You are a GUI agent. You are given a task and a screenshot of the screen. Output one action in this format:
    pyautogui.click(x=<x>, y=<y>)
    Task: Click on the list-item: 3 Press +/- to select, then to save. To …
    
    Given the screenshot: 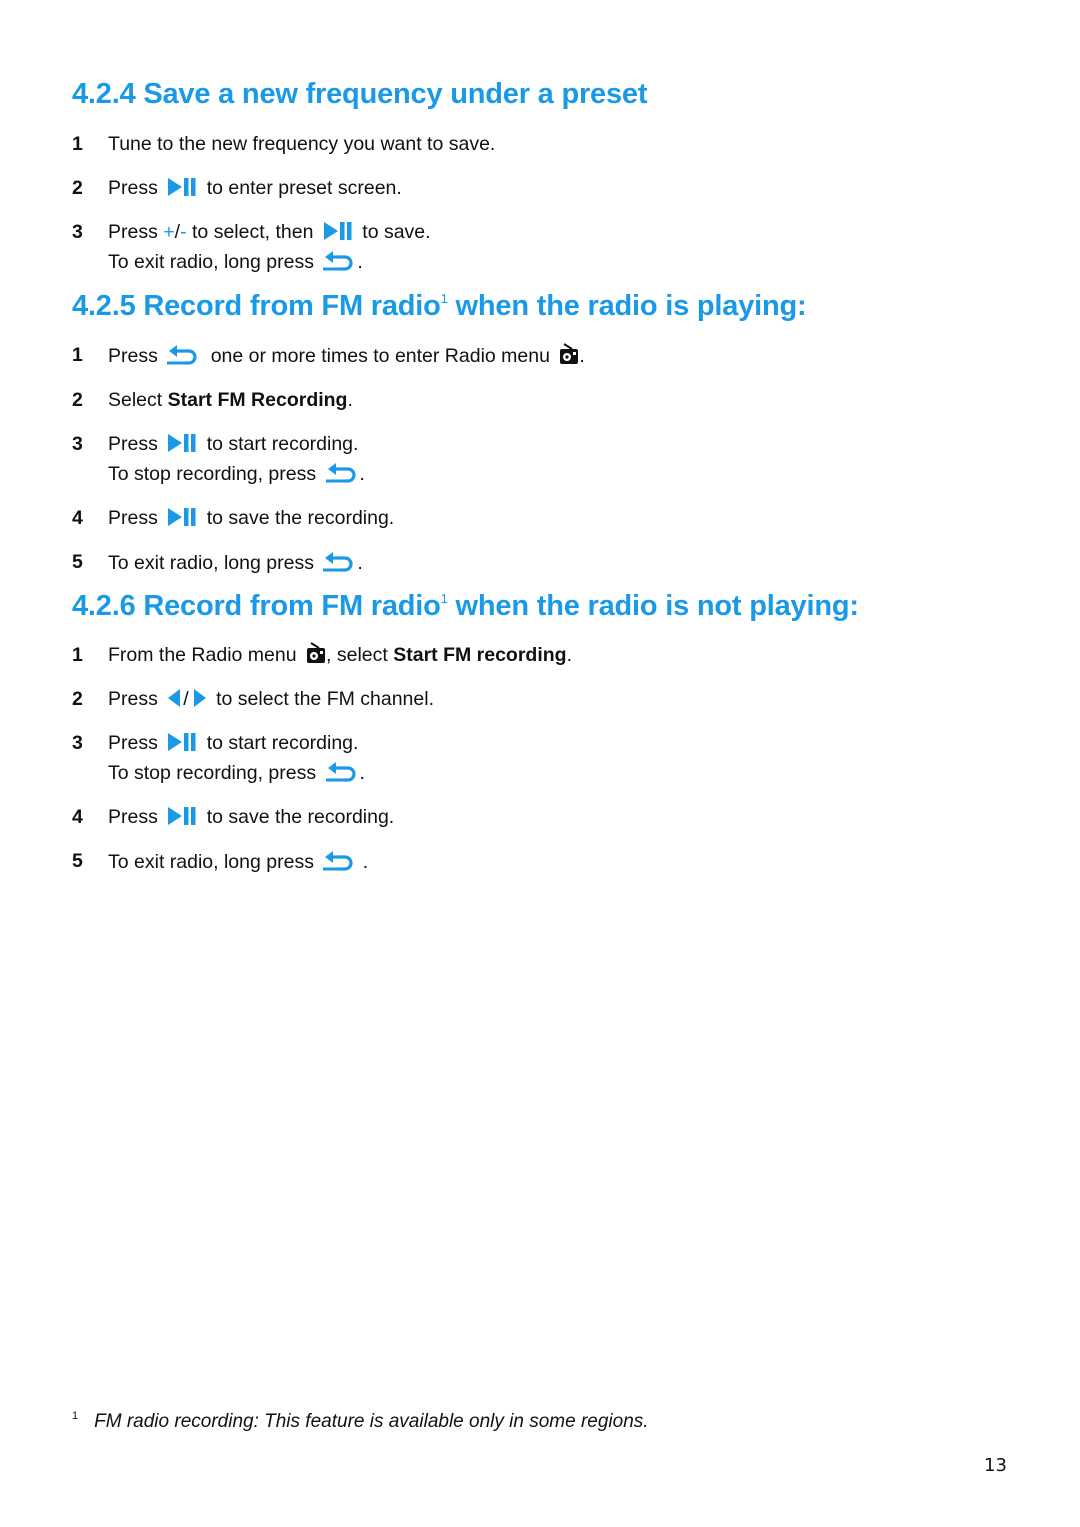 What is the action you would take?
    pyautogui.click(x=283, y=247)
    